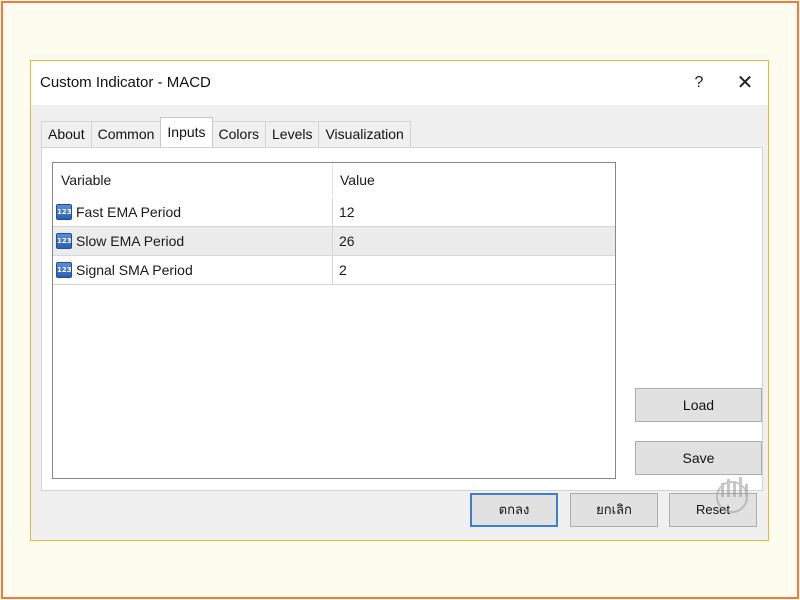 The width and height of the screenshot is (800, 600). I want to click on title-bar: Custom Indicator - MACD ? ✕, so click(399, 83).